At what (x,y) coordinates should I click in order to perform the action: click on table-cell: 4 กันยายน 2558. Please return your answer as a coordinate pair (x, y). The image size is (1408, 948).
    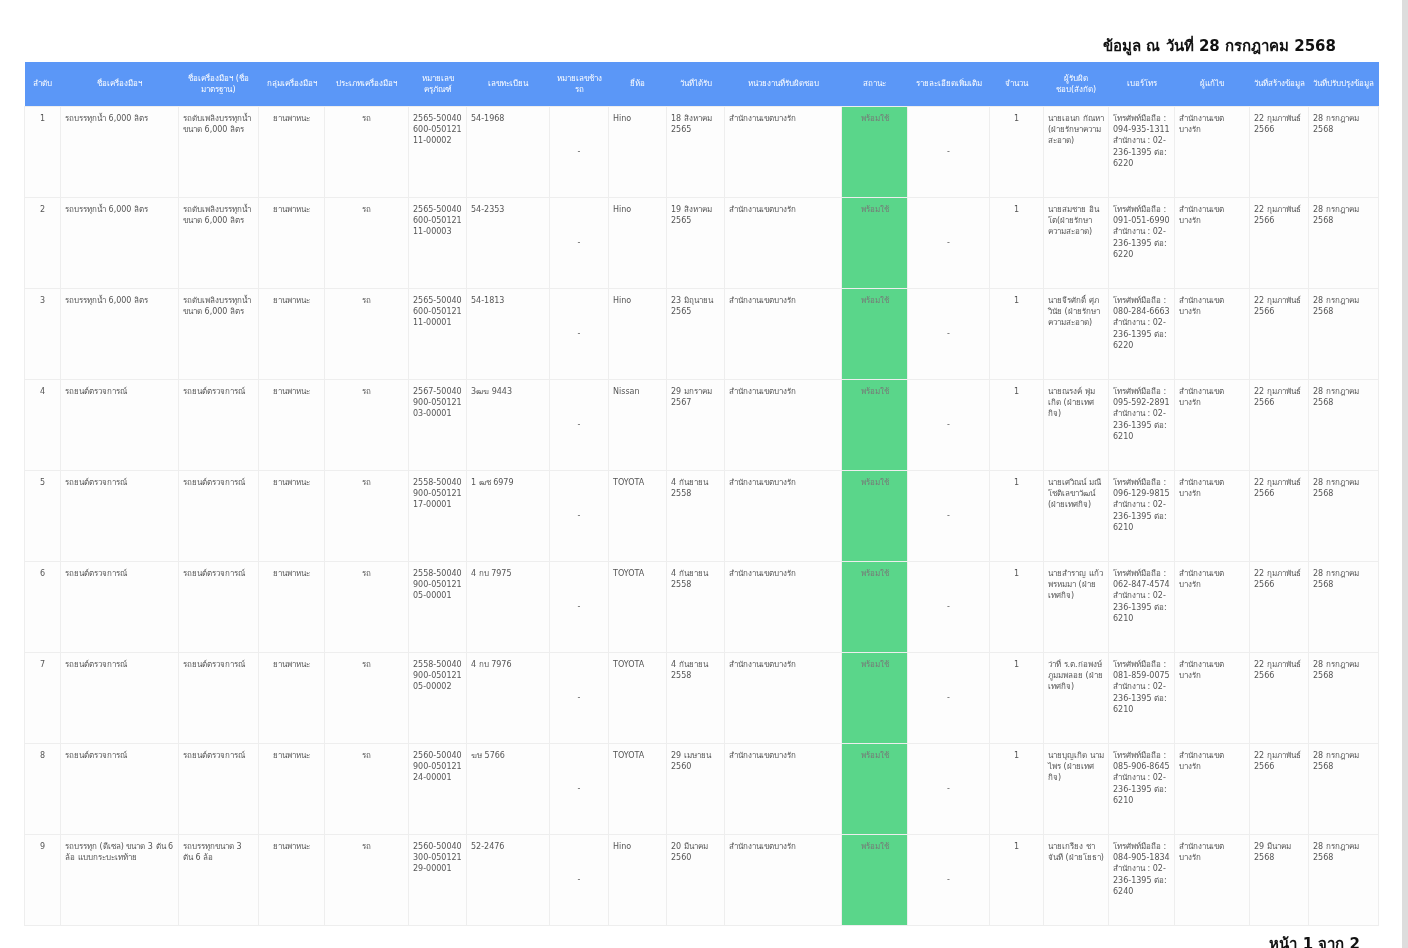
    Looking at the image, I should click on (695, 607).